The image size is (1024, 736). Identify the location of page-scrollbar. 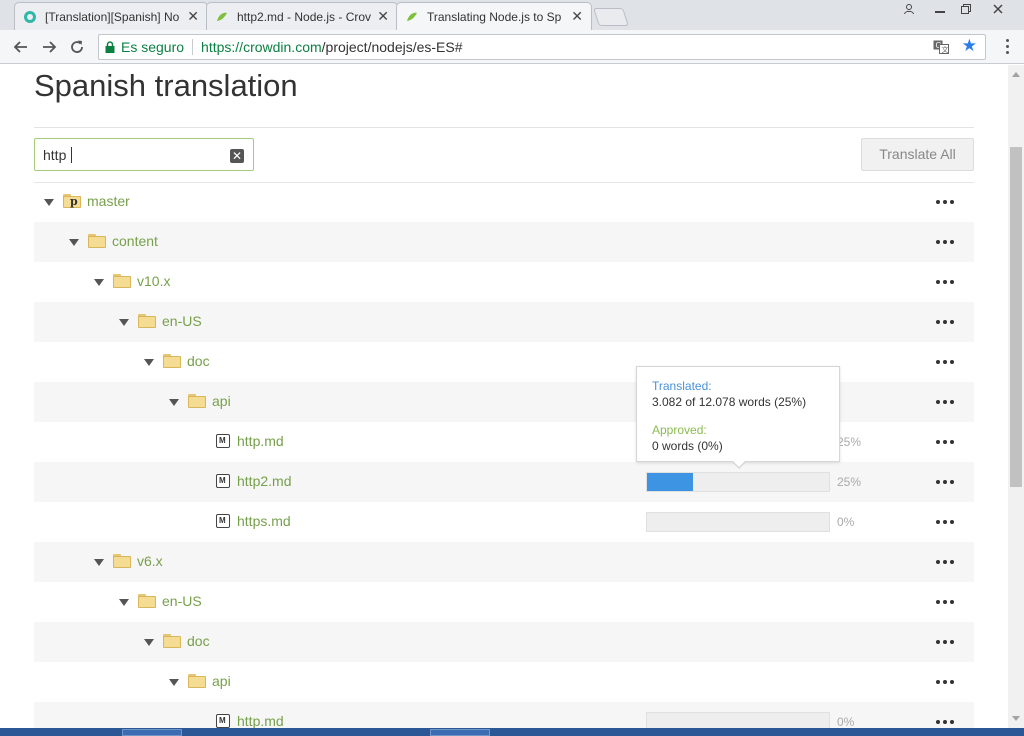
(1016, 396).